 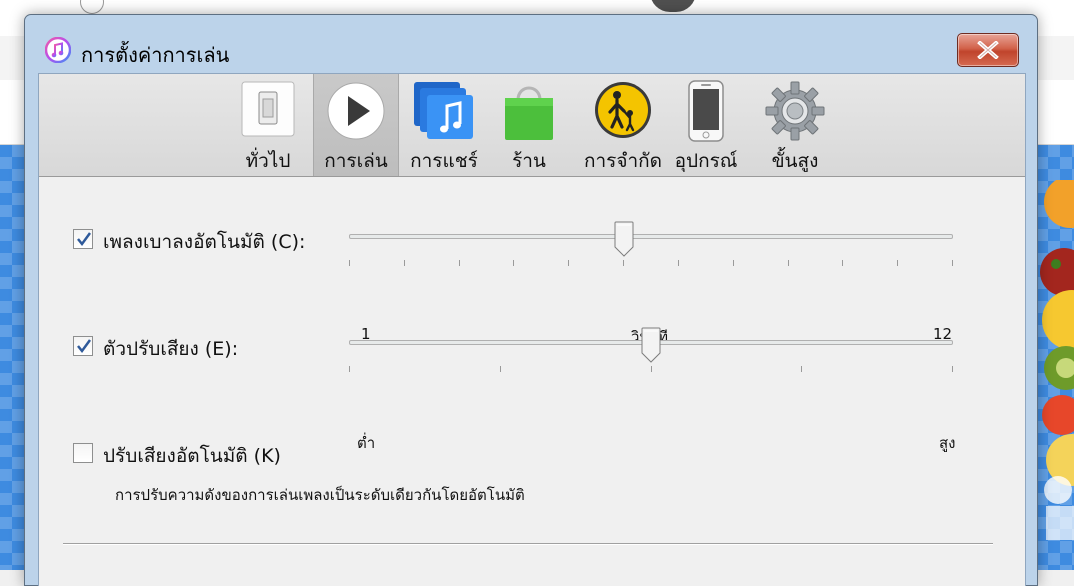 What do you see at coordinates (528, 544) in the screenshot?
I see `section-divider` at bounding box center [528, 544].